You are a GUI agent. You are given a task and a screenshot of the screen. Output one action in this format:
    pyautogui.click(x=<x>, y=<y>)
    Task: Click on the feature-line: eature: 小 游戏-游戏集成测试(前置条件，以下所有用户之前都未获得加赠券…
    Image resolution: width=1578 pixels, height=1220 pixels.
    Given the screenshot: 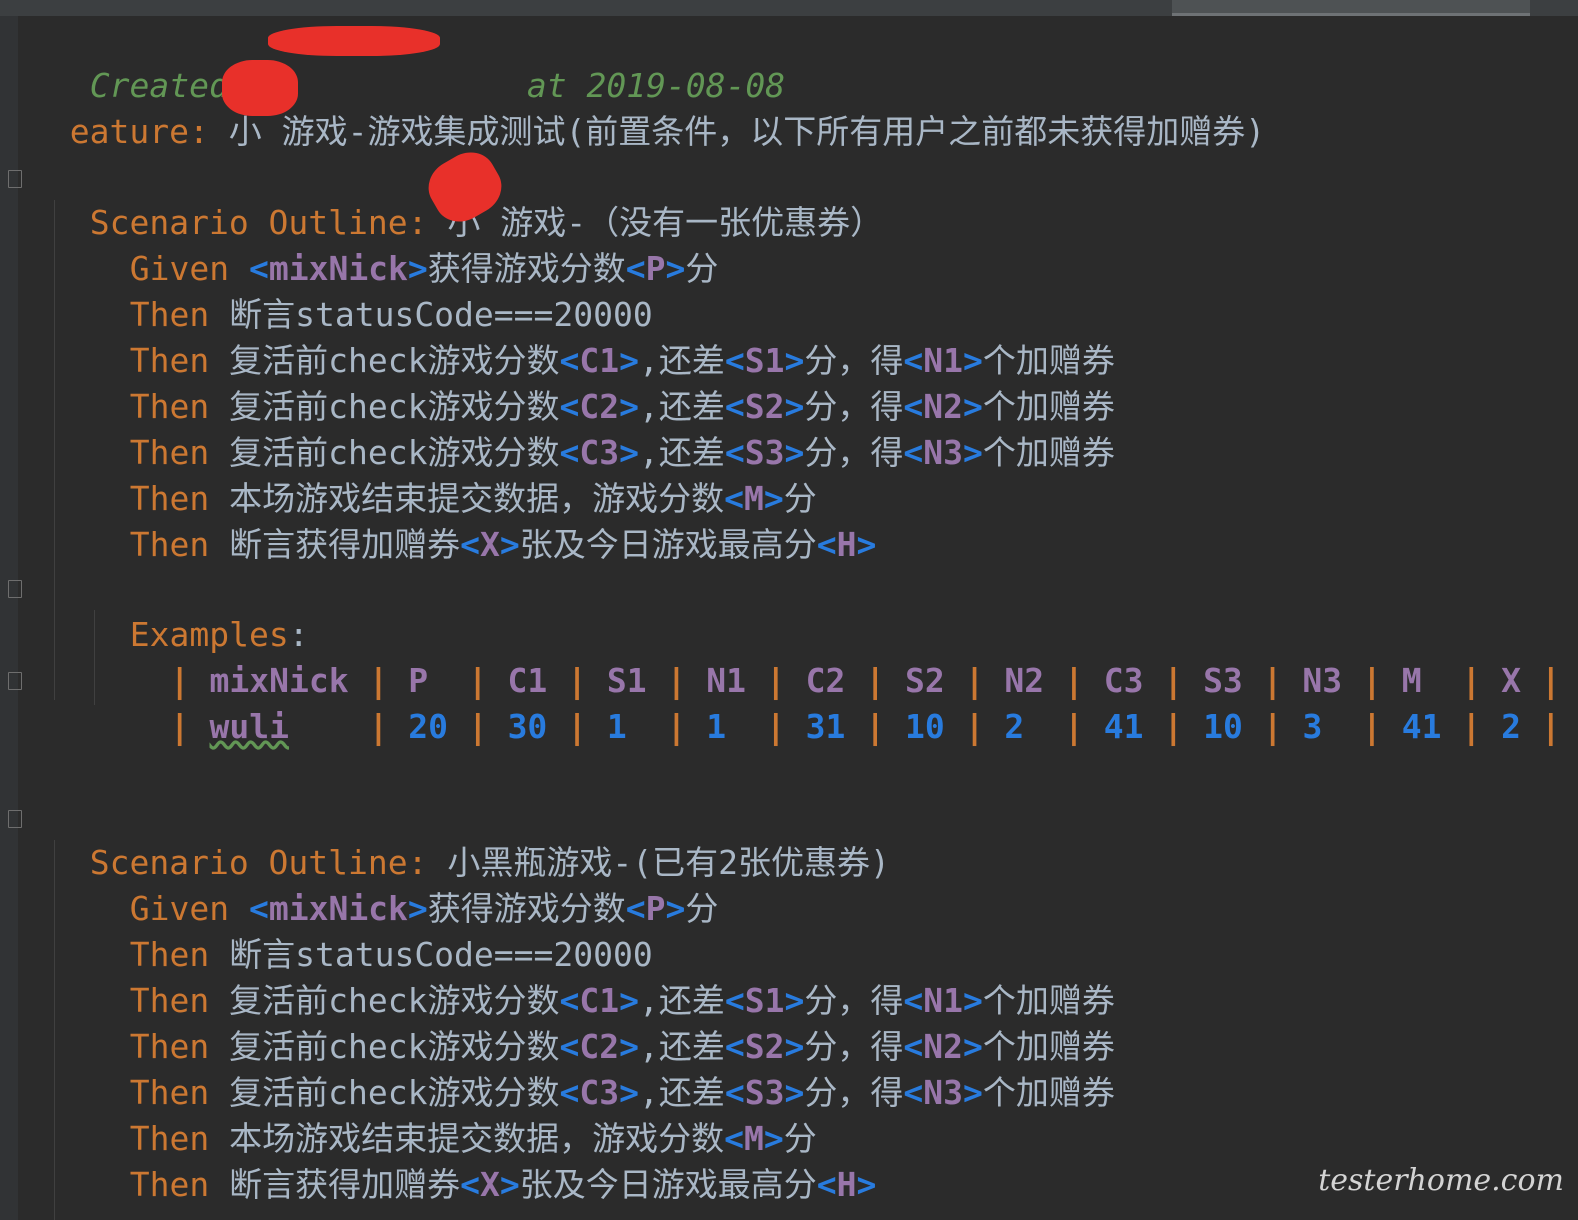 What is the action you would take?
    pyautogui.click(x=647, y=107)
    